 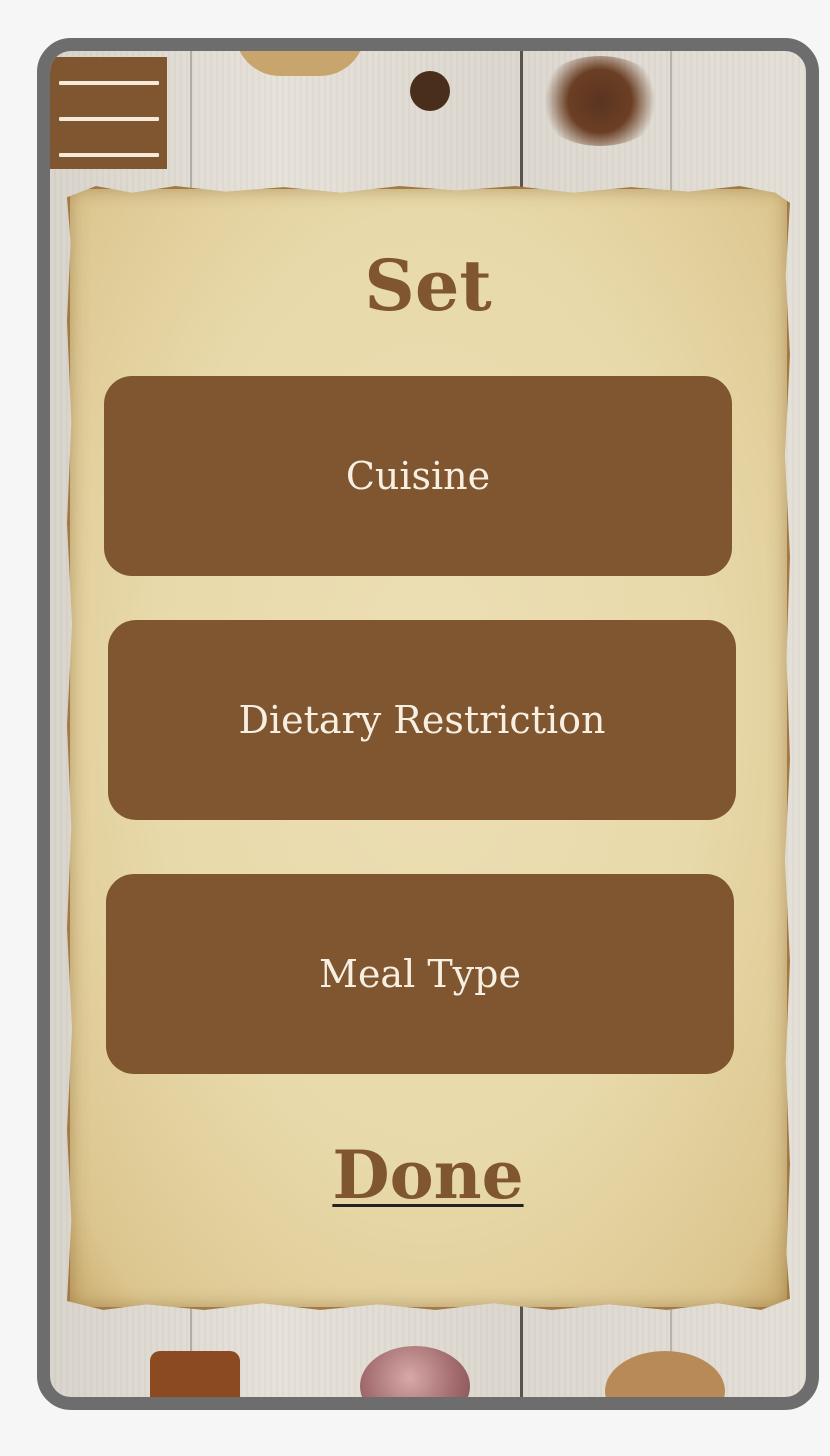 What do you see at coordinates (420, 974) in the screenshot?
I see `meal-type-button: Meal Type` at bounding box center [420, 974].